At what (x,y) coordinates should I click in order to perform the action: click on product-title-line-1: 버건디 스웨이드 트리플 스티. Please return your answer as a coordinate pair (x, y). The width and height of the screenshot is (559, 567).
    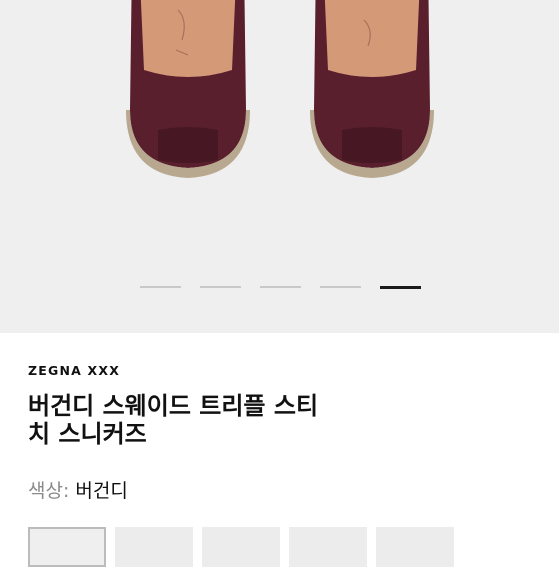
    Looking at the image, I should click on (173, 406).